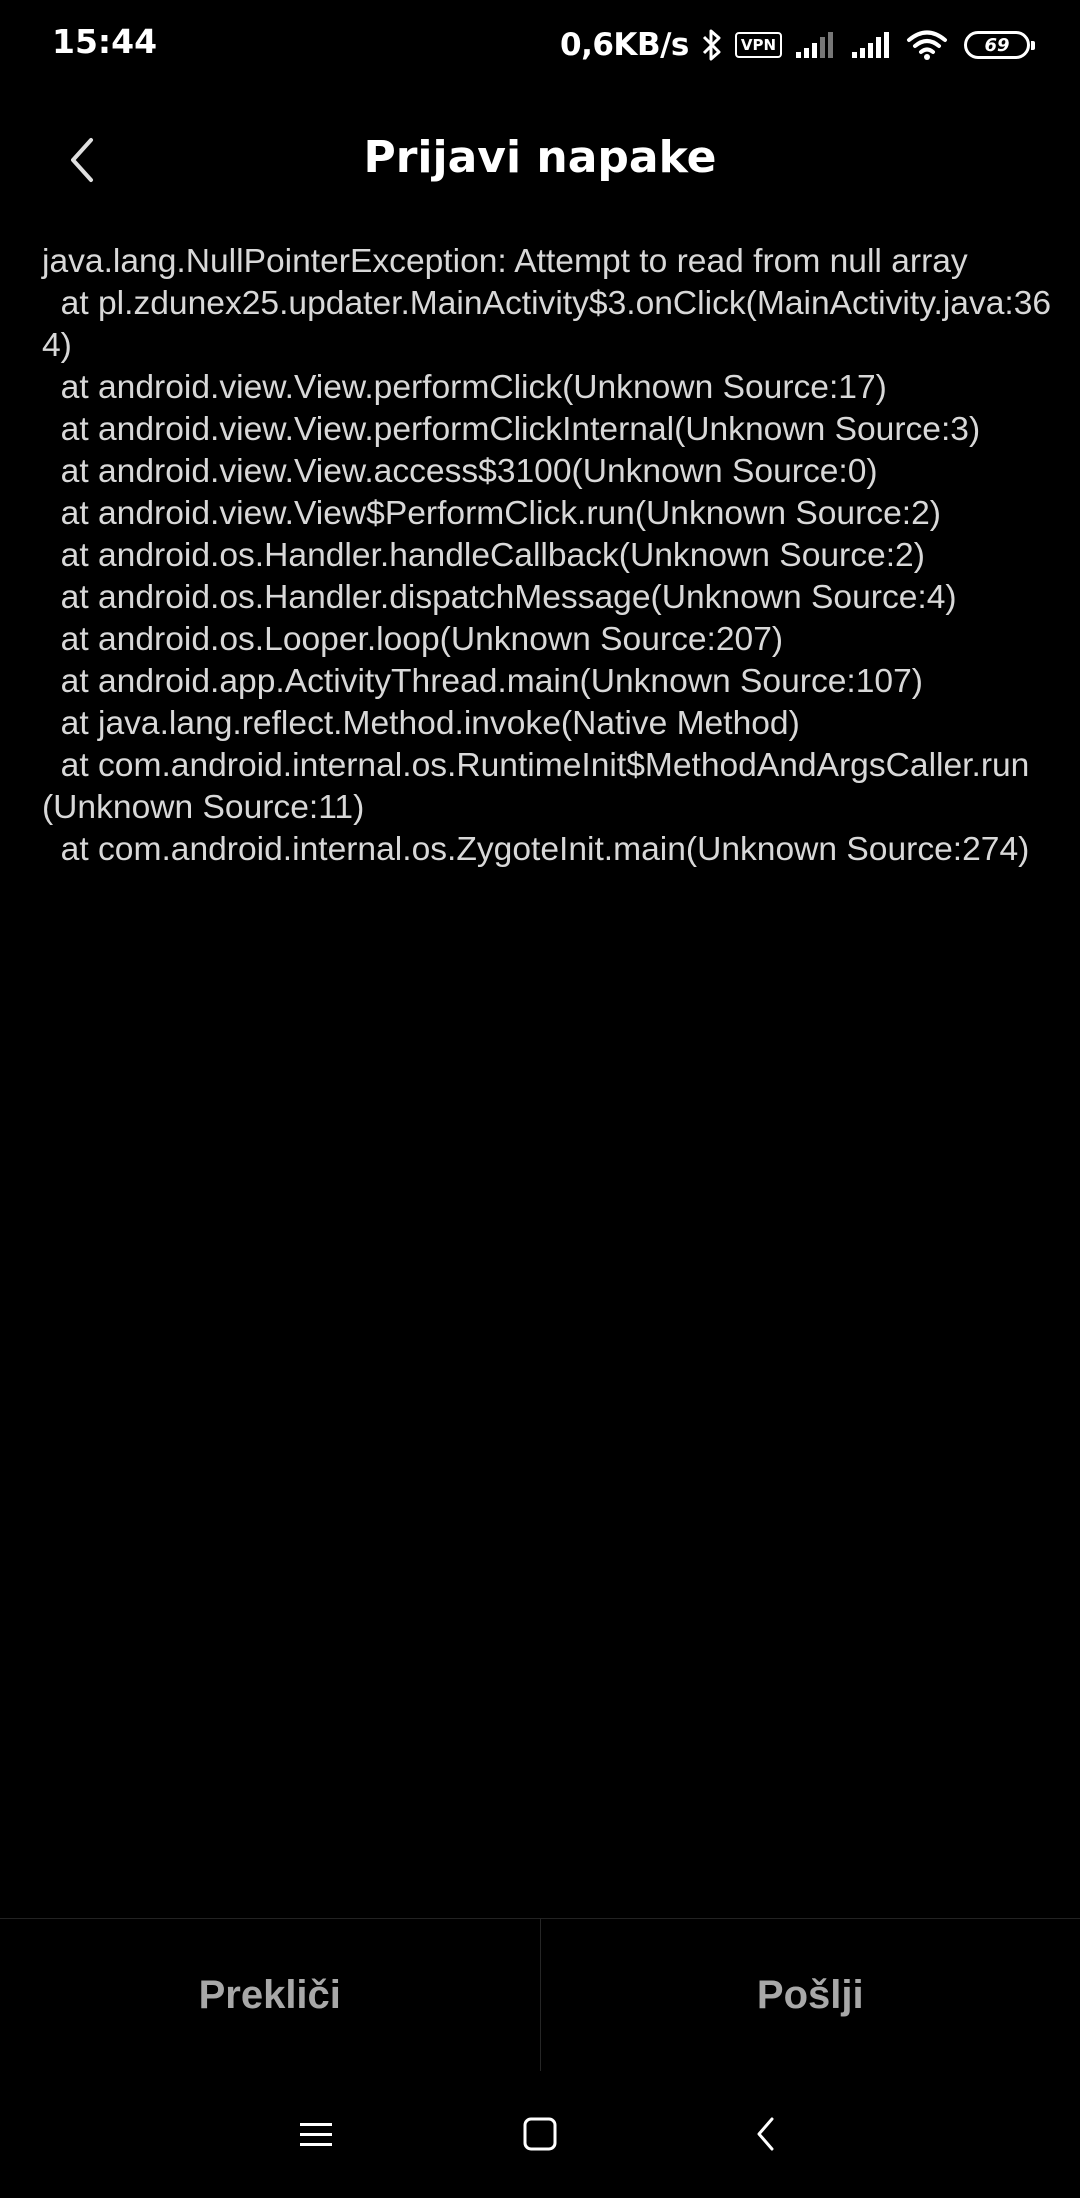 The height and width of the screenshot is (2198, 1080). What do you see at coordinates (810, 1995) in the screenshot?
I see `send-button: Pošlji` at bounding box center [810, 1995].